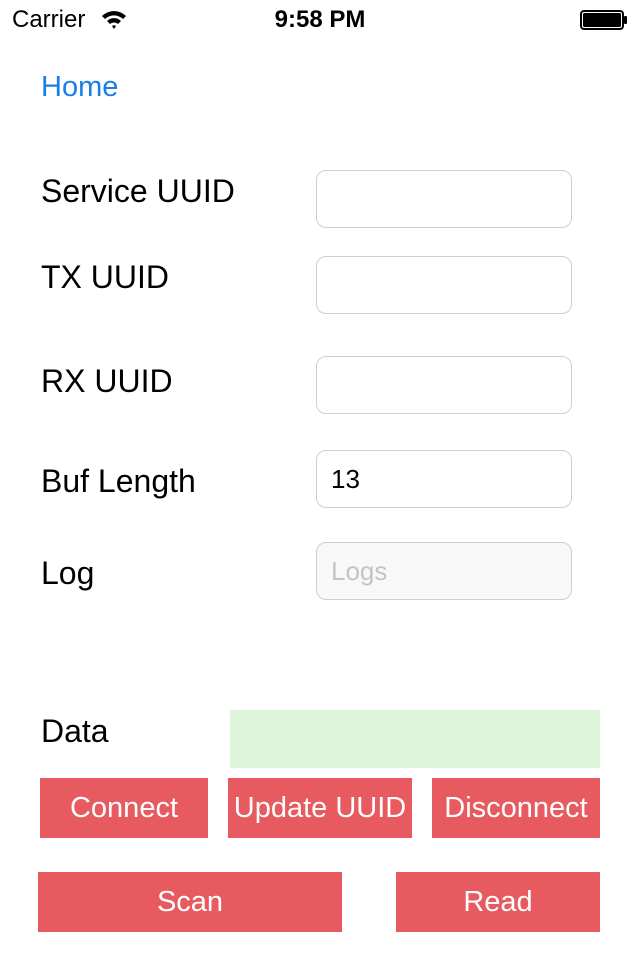 The height and width of the screenshot is (960, 640). What do you see at coordinates (107, 381) in the screenshot?
I see `rx-uuid-label: RX UUID` at bounding box center [107, 381].